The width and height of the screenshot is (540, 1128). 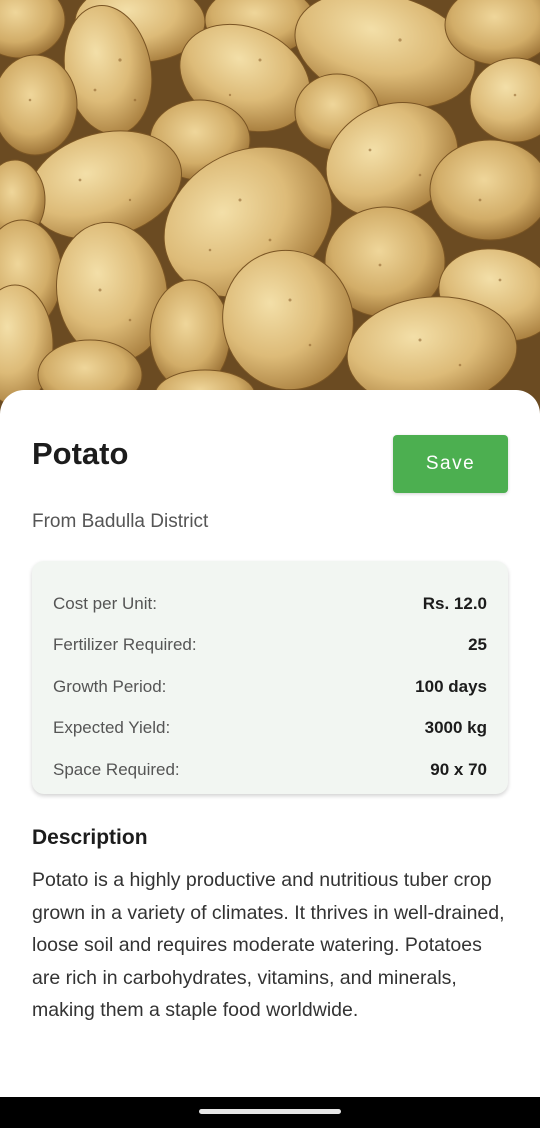 I want to click on spec-row-space: Space Required: 90 x 70, so click(x=270, y=770).